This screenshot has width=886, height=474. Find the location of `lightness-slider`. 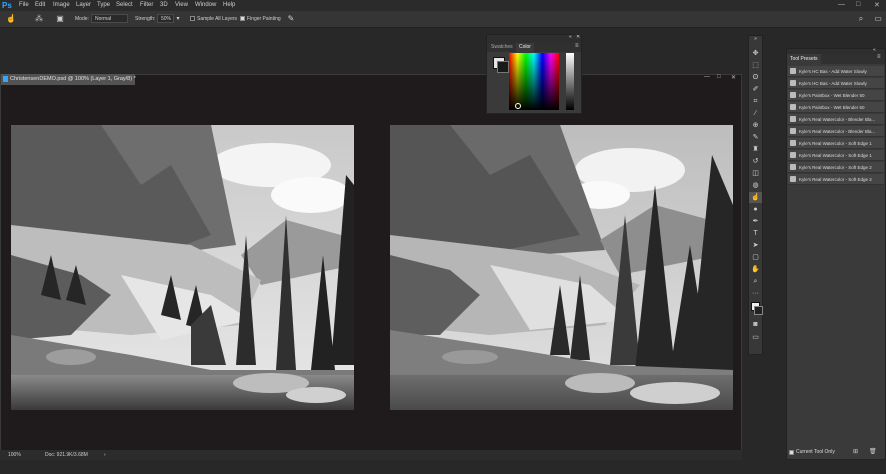

lightness-slider is located at coordinates (570, 81).